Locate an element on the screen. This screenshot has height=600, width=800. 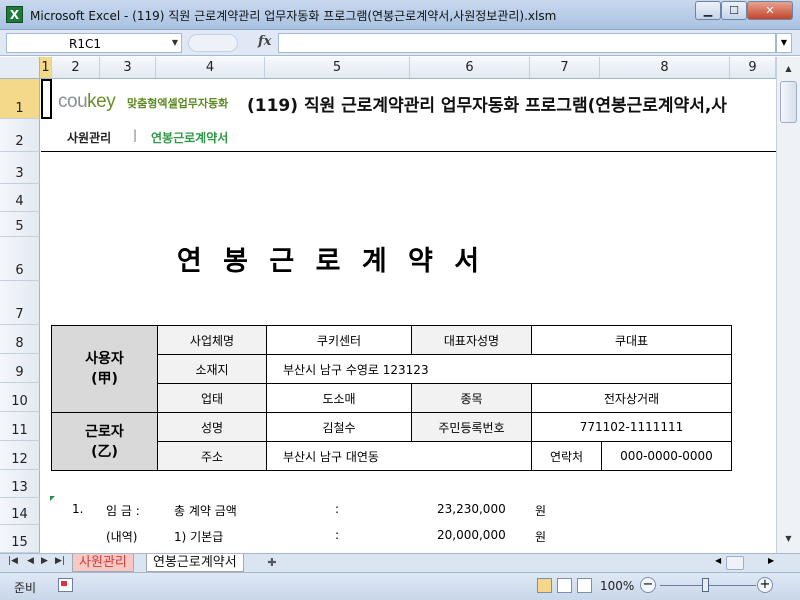
base-pay-amount: 20,000,000 is located at coordinates (471, 535).